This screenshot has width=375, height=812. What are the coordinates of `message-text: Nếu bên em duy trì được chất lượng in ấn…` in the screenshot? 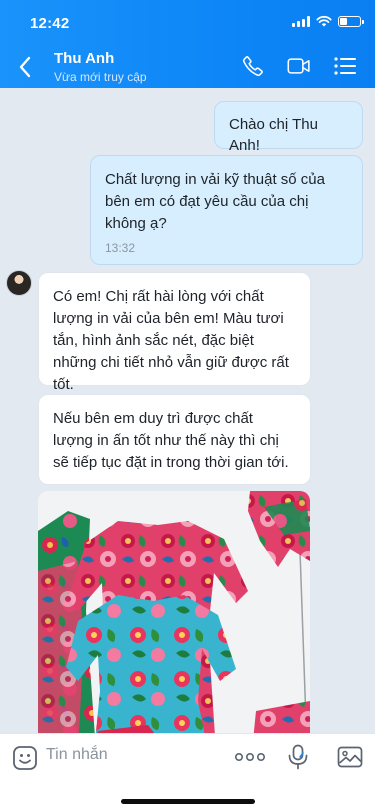 It's located at (171, 440).